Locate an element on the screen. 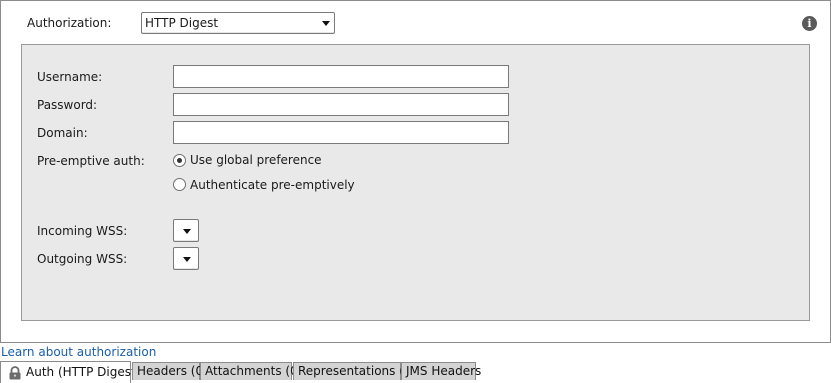 This screenshot has width=831, height=383. lock-icon is located at coordinates (15, 373).